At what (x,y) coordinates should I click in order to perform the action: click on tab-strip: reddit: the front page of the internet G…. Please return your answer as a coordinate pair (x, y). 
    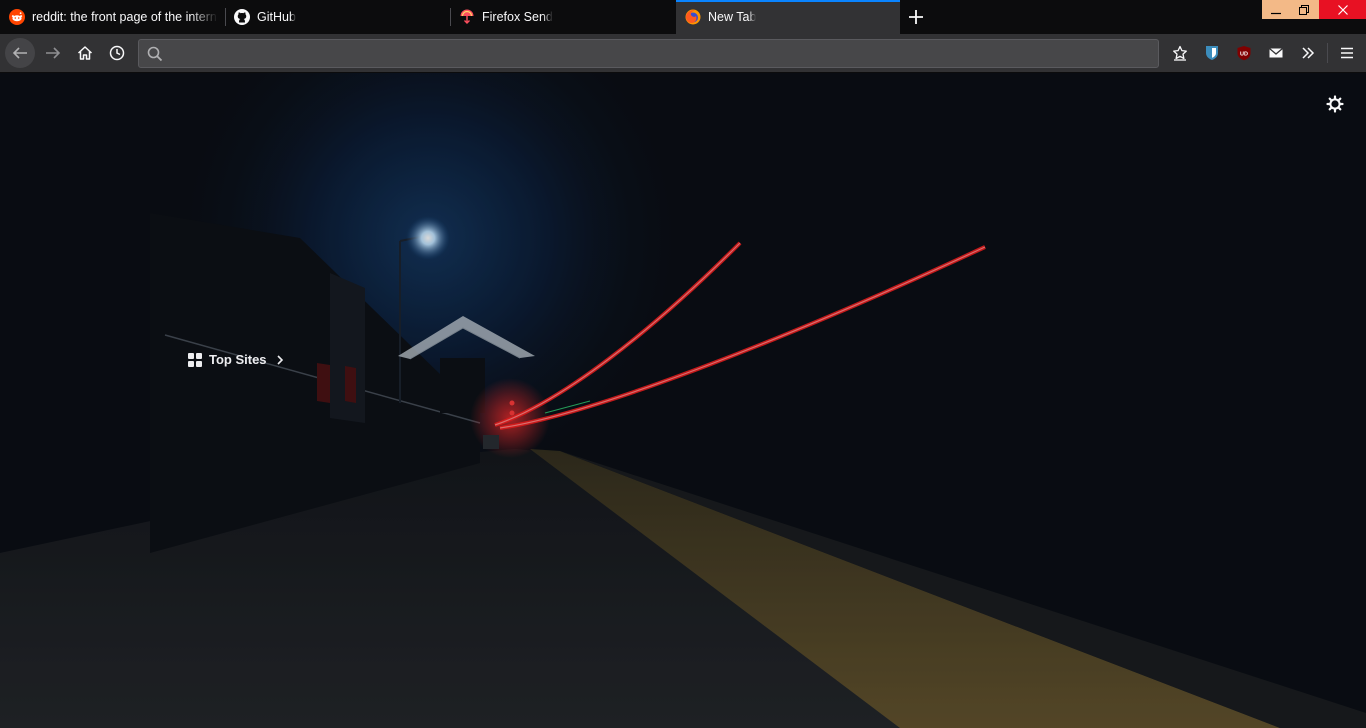
    Looking at the image, I should click on (683, 17).